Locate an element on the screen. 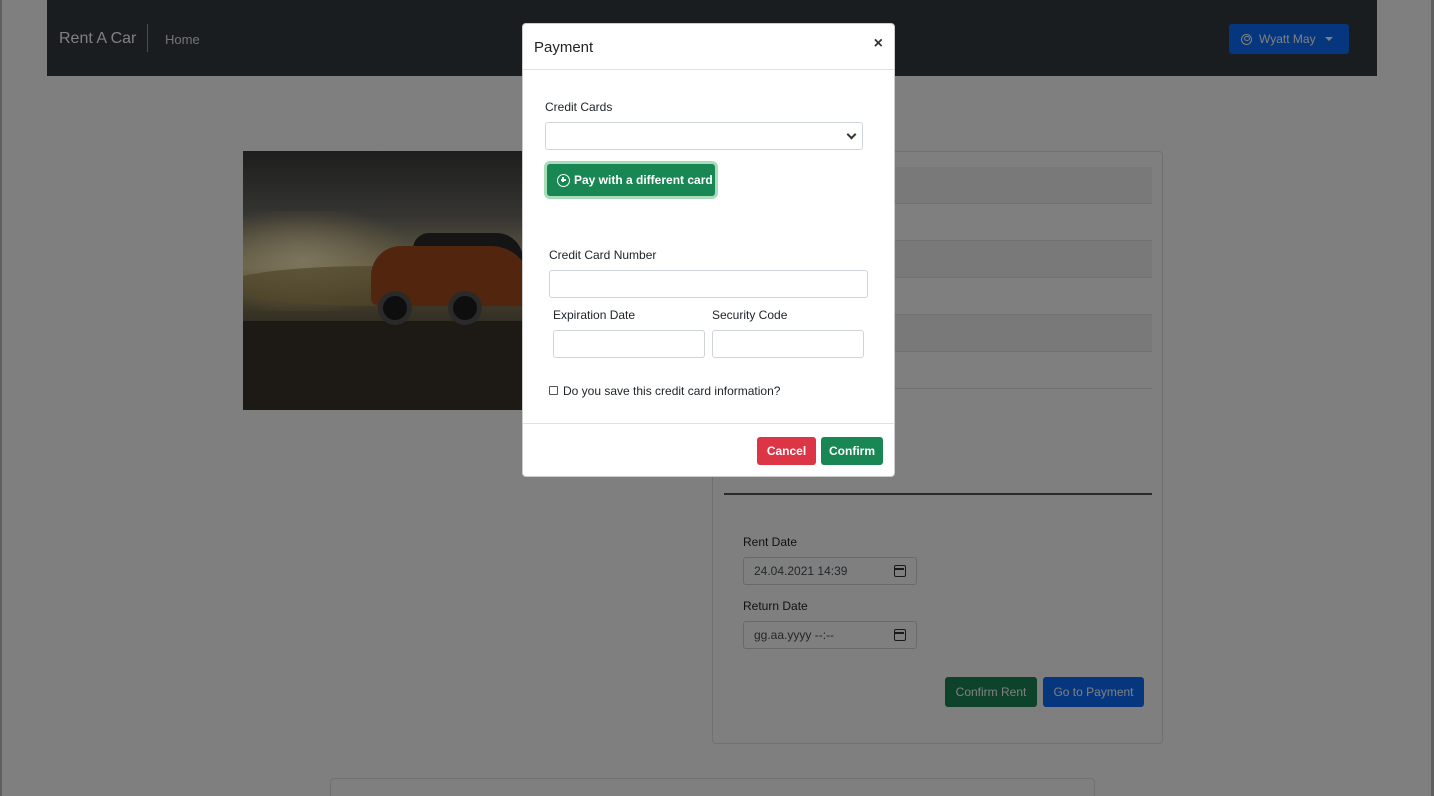 Image resolution: width=1434 pixels, height=796 pixels. pay-different-card-button: Pay with a different card is located at coordinates (631, 180).